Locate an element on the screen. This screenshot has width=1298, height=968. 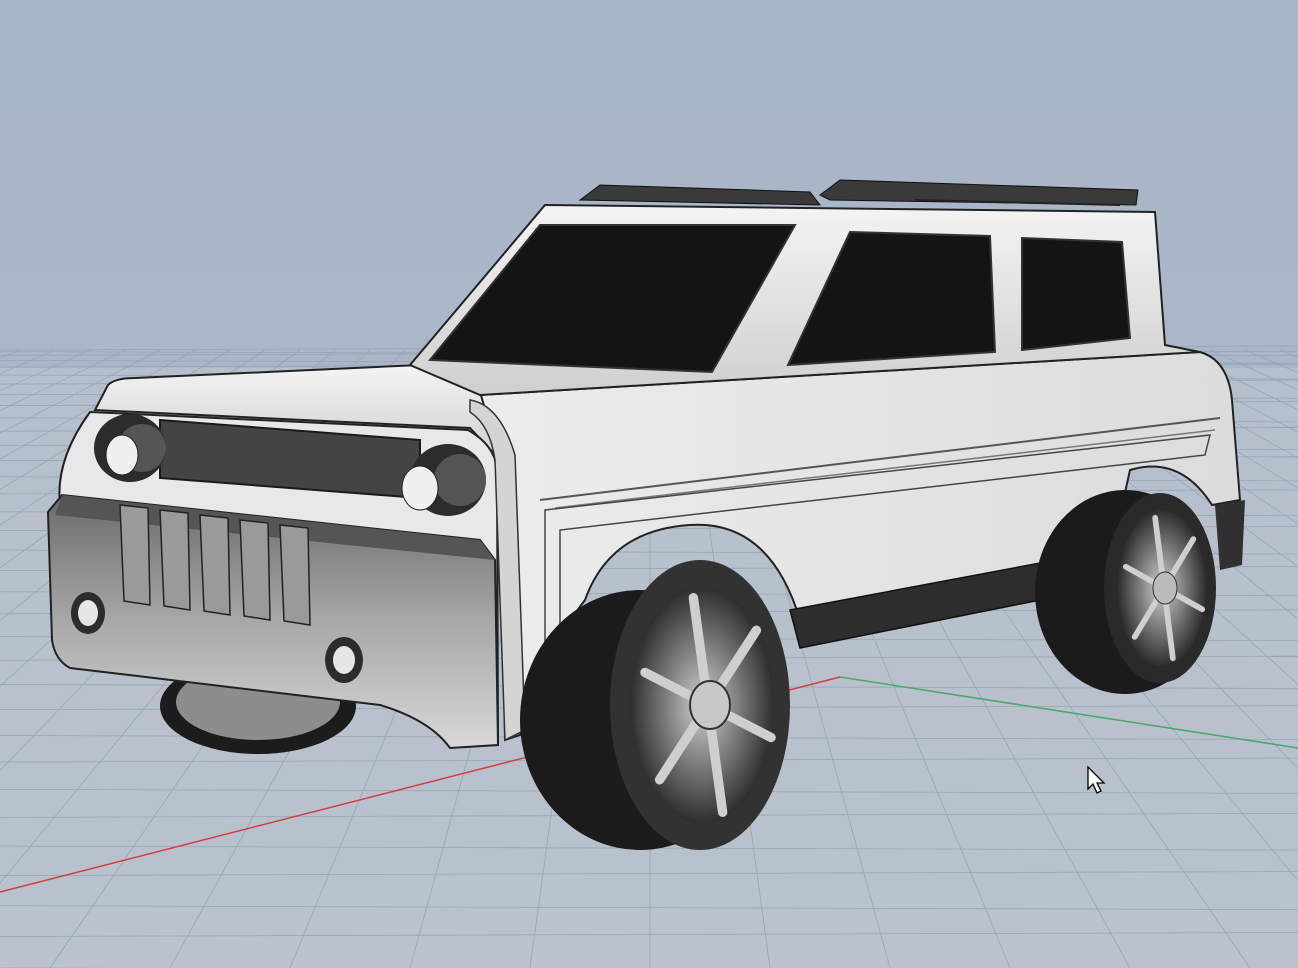
left-fog-light is located at coordinates (88, 613).